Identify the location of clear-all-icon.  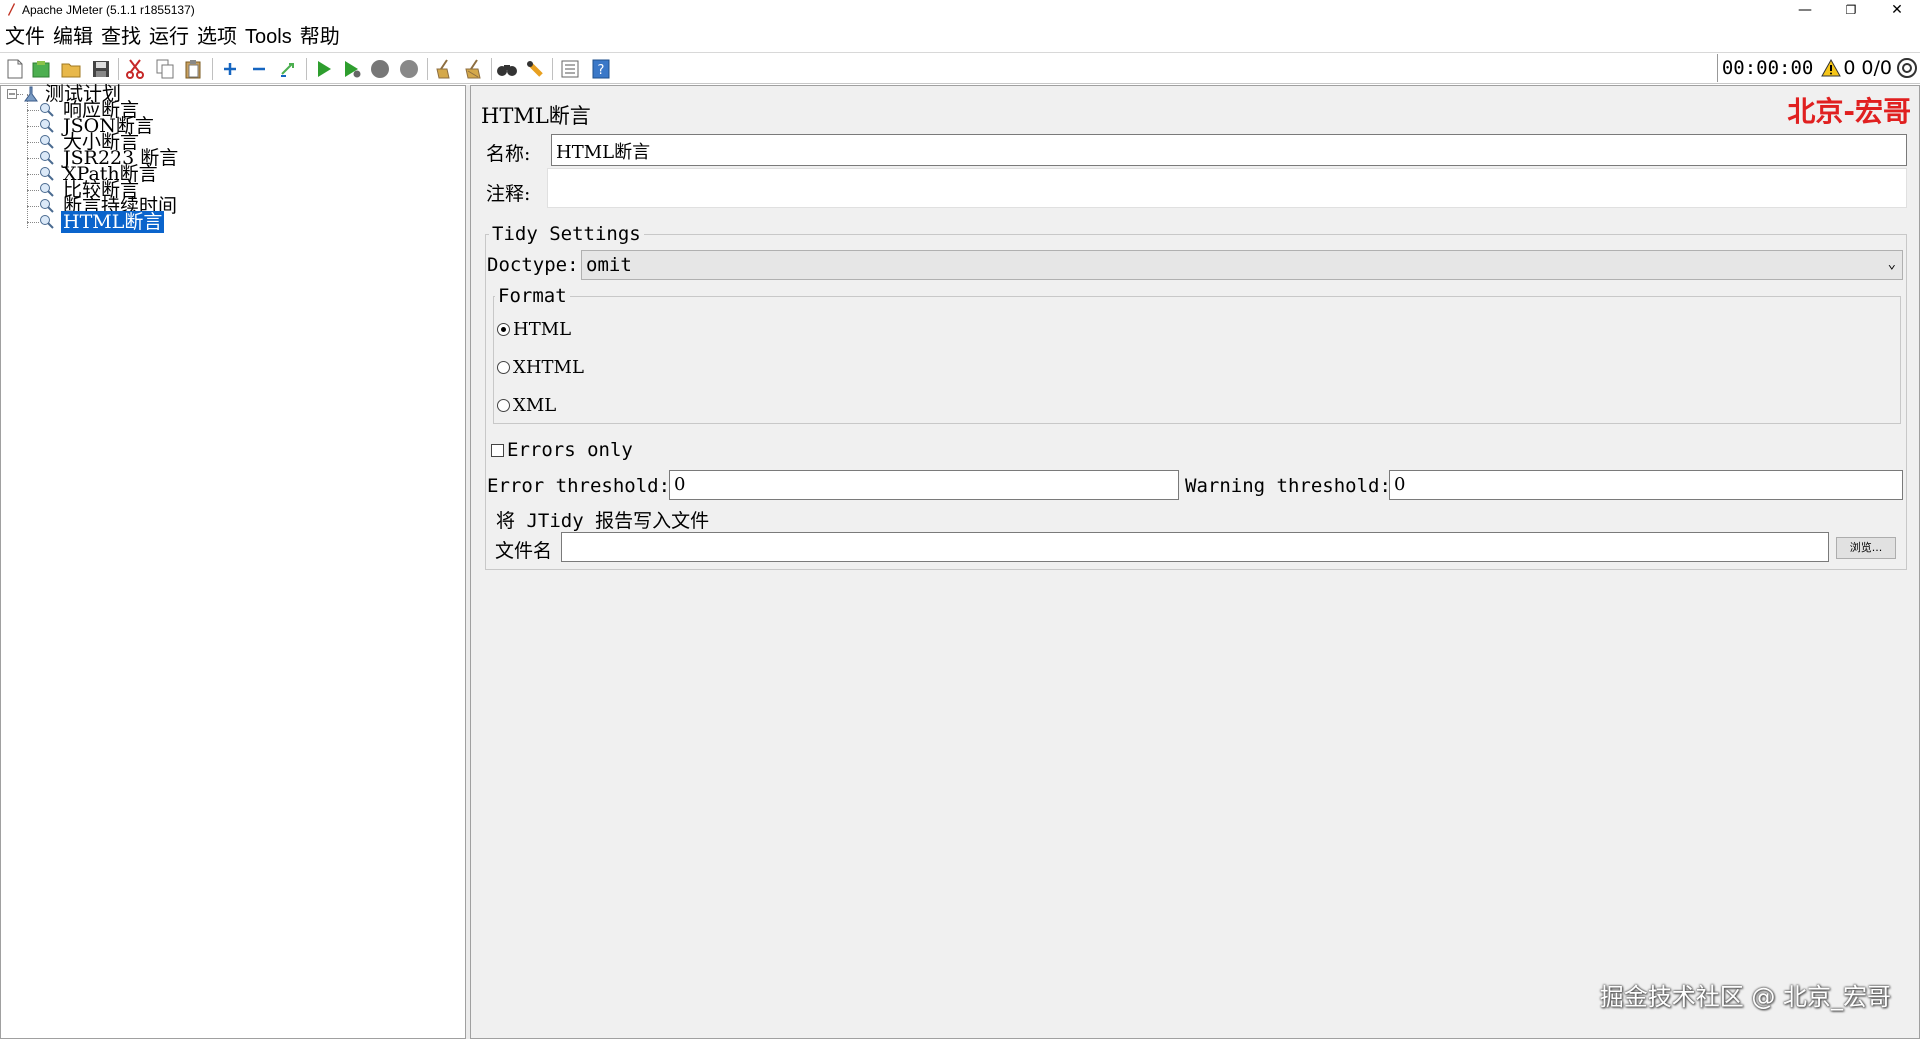
(473, 69).